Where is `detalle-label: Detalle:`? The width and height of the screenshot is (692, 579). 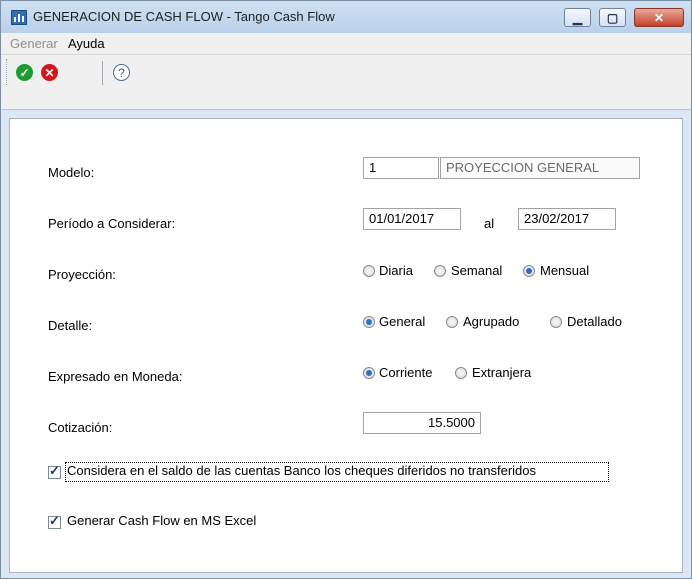 detalle-label: Detalle: is located at coordinates (70, 325).